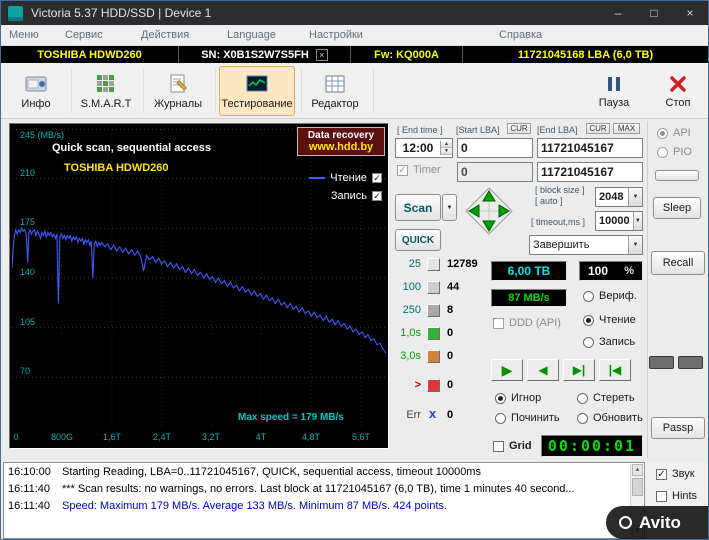 This screenshot has width=709, height=540. Describe the element at coordinates (402, 170) in the screenshot. I see `timer-checkbox: ✓` at that location.